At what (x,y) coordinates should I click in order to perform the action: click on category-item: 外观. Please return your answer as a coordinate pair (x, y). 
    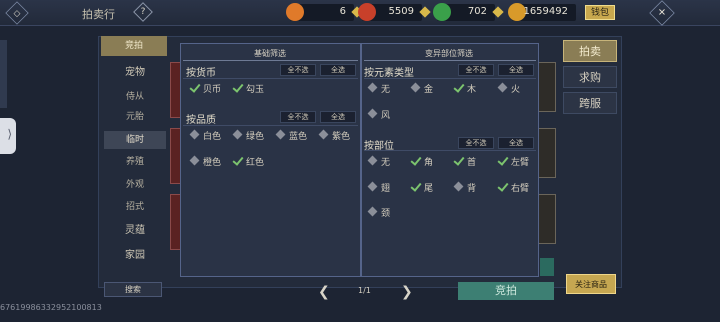
    Looking at the image, I should click on (135, 185).